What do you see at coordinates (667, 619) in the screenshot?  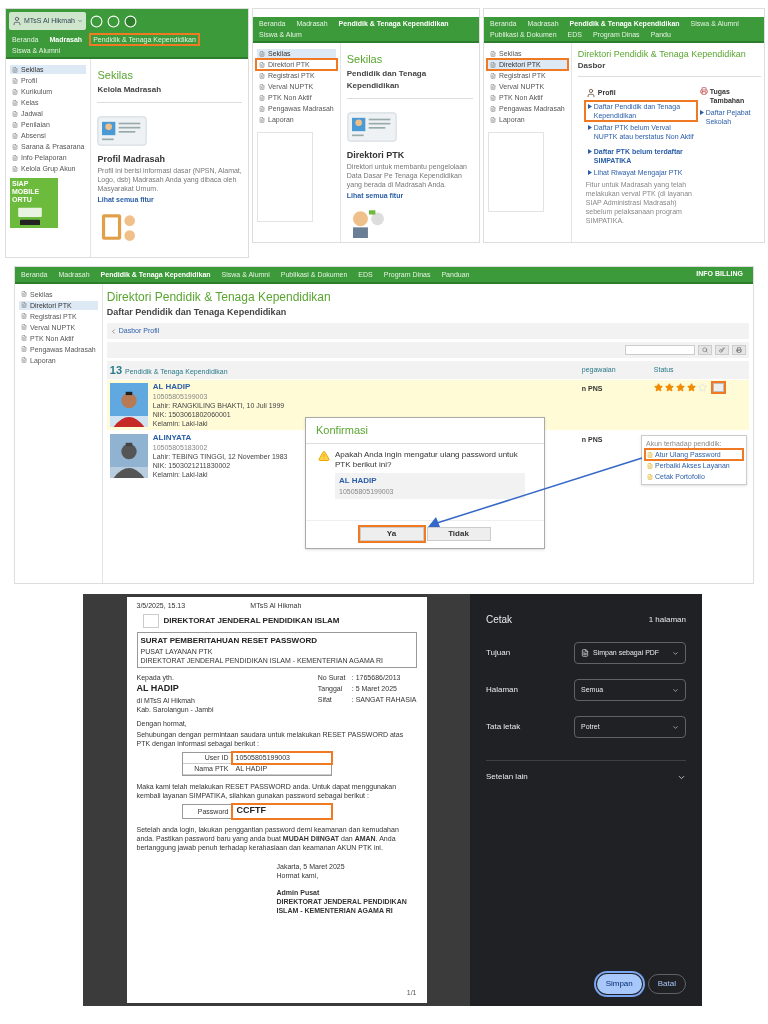 I see `page-count: 1 halaman` at bounding box center [667, 619].